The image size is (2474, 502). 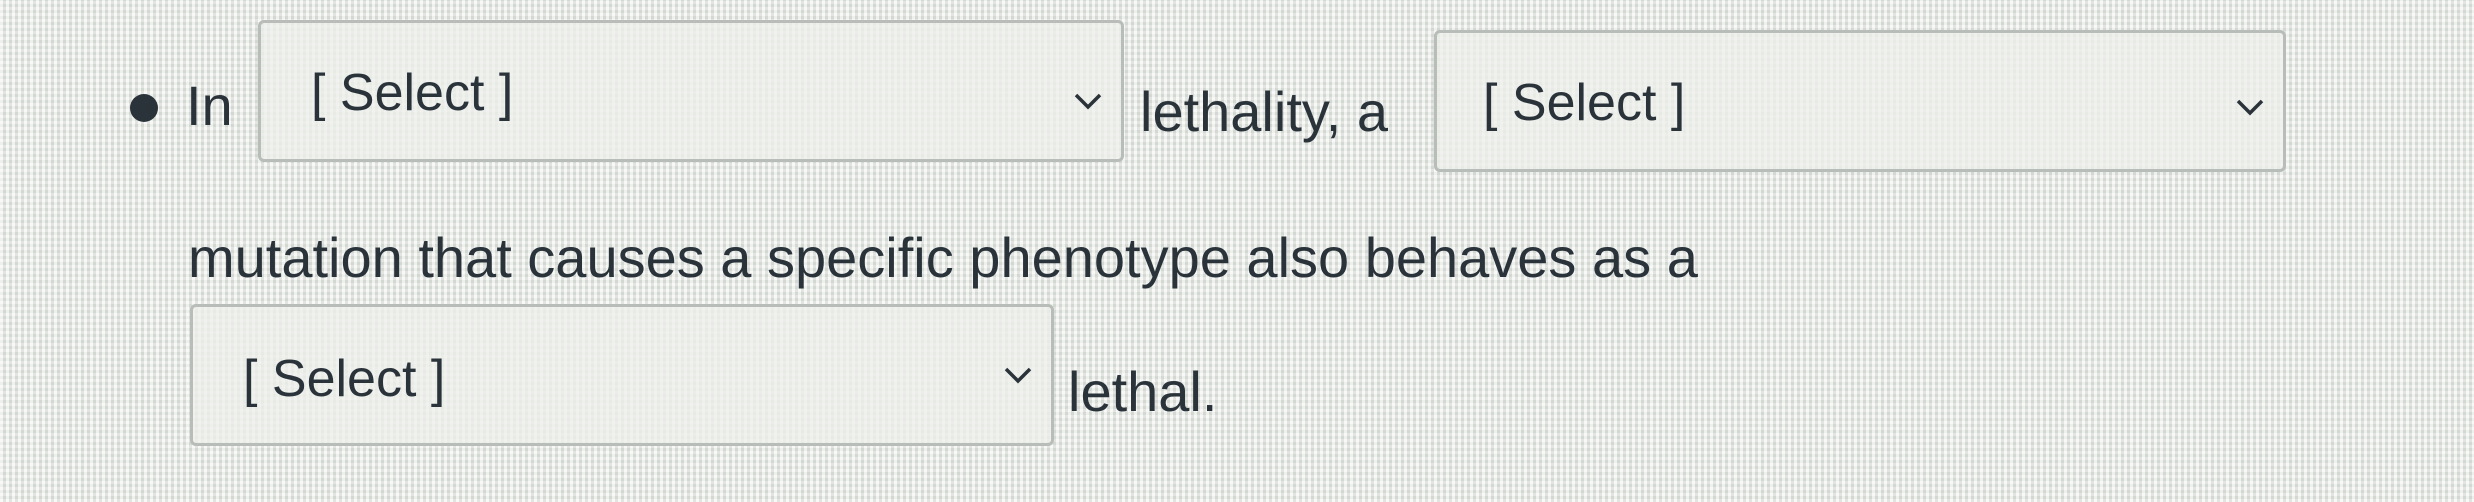 I want to click on dropdown-2-value: [ Select ], so click(x=1584, y=103).